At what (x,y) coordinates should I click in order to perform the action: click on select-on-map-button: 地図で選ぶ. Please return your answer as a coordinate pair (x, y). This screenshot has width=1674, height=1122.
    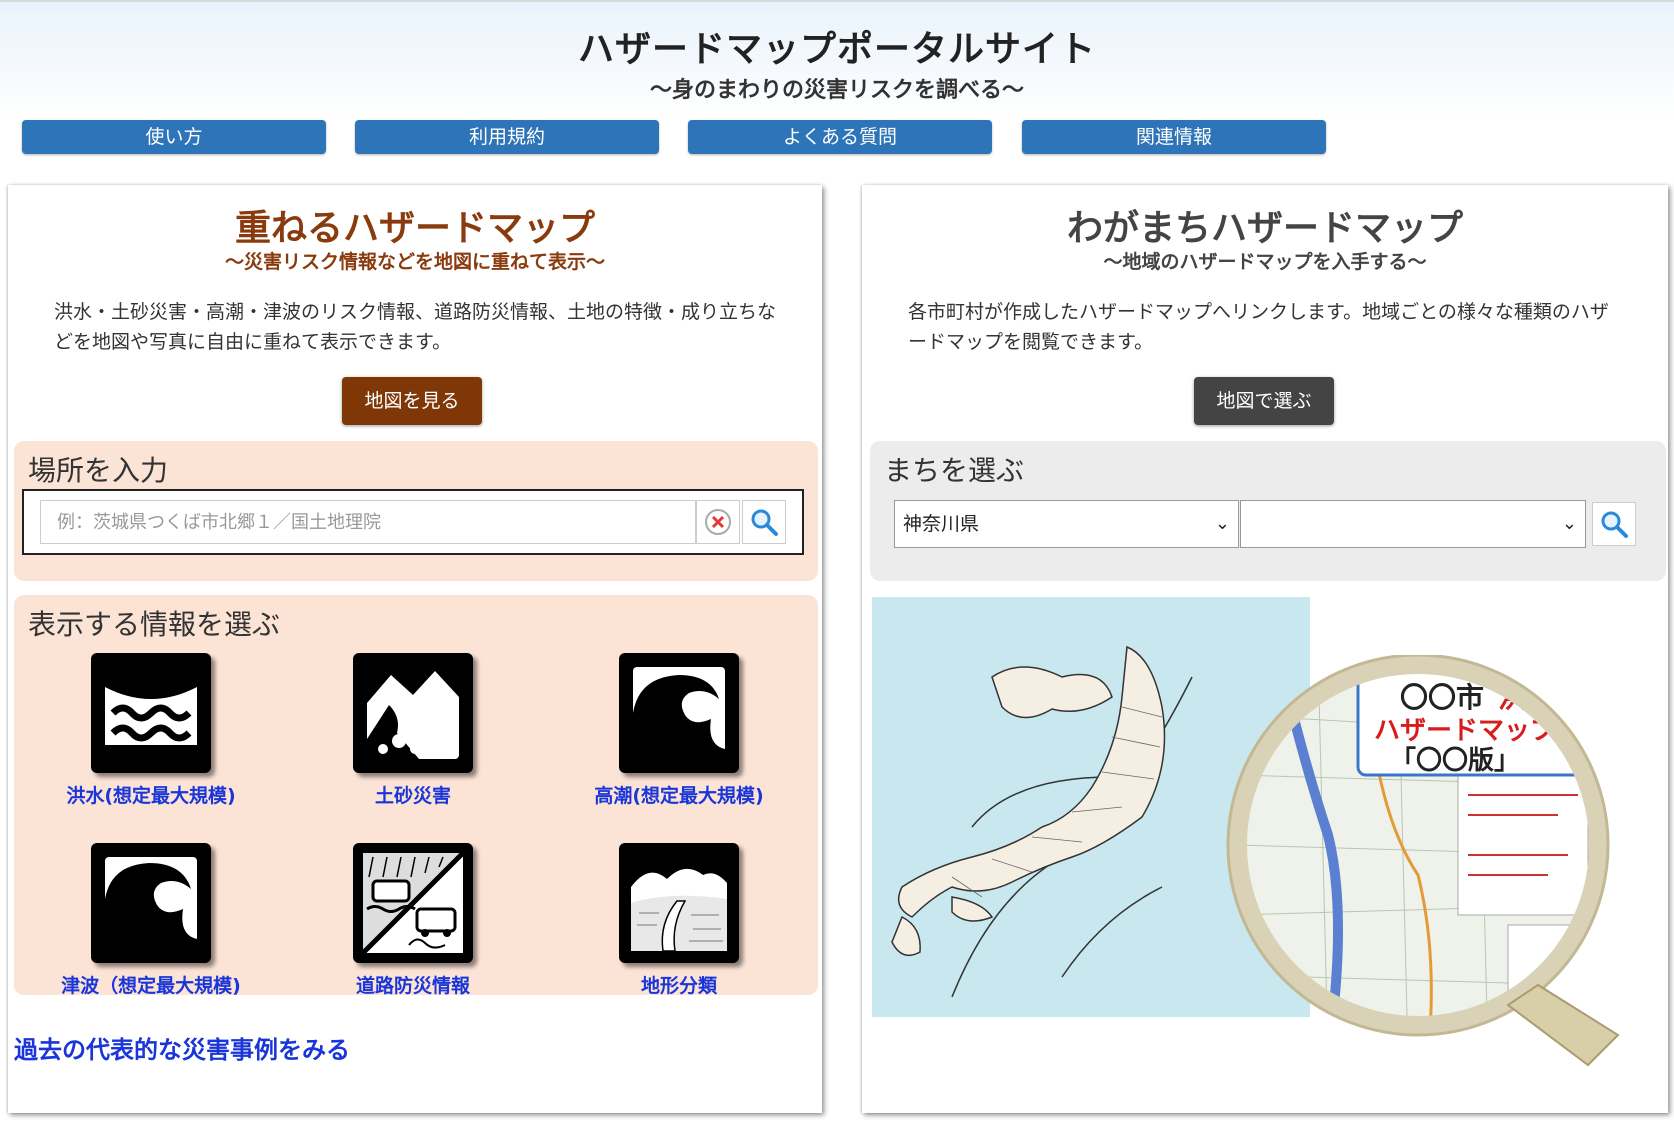
    Looking at the image, I should click on (1264, 401).